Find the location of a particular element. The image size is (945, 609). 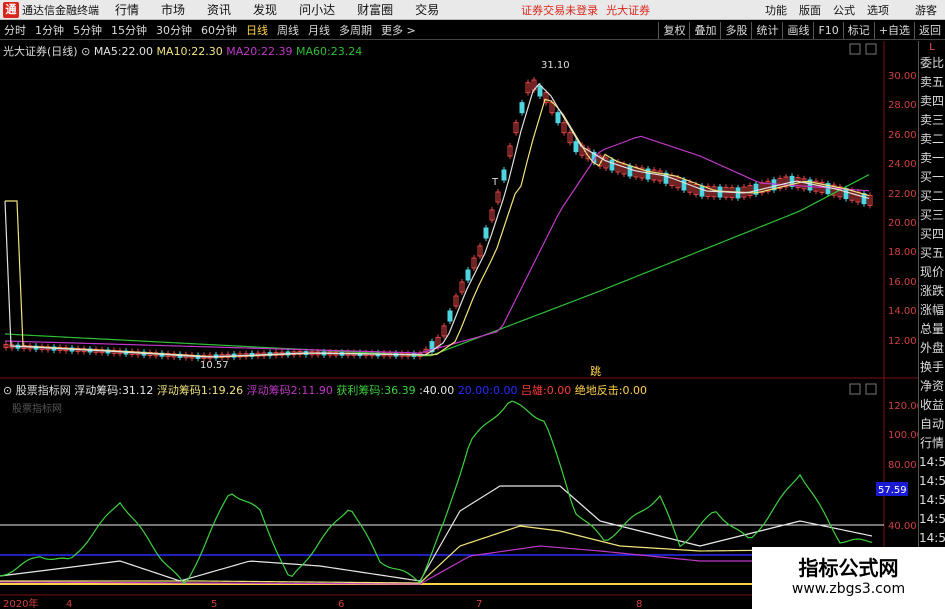

mark-button: 标记 is located at coordinates (858, 30).